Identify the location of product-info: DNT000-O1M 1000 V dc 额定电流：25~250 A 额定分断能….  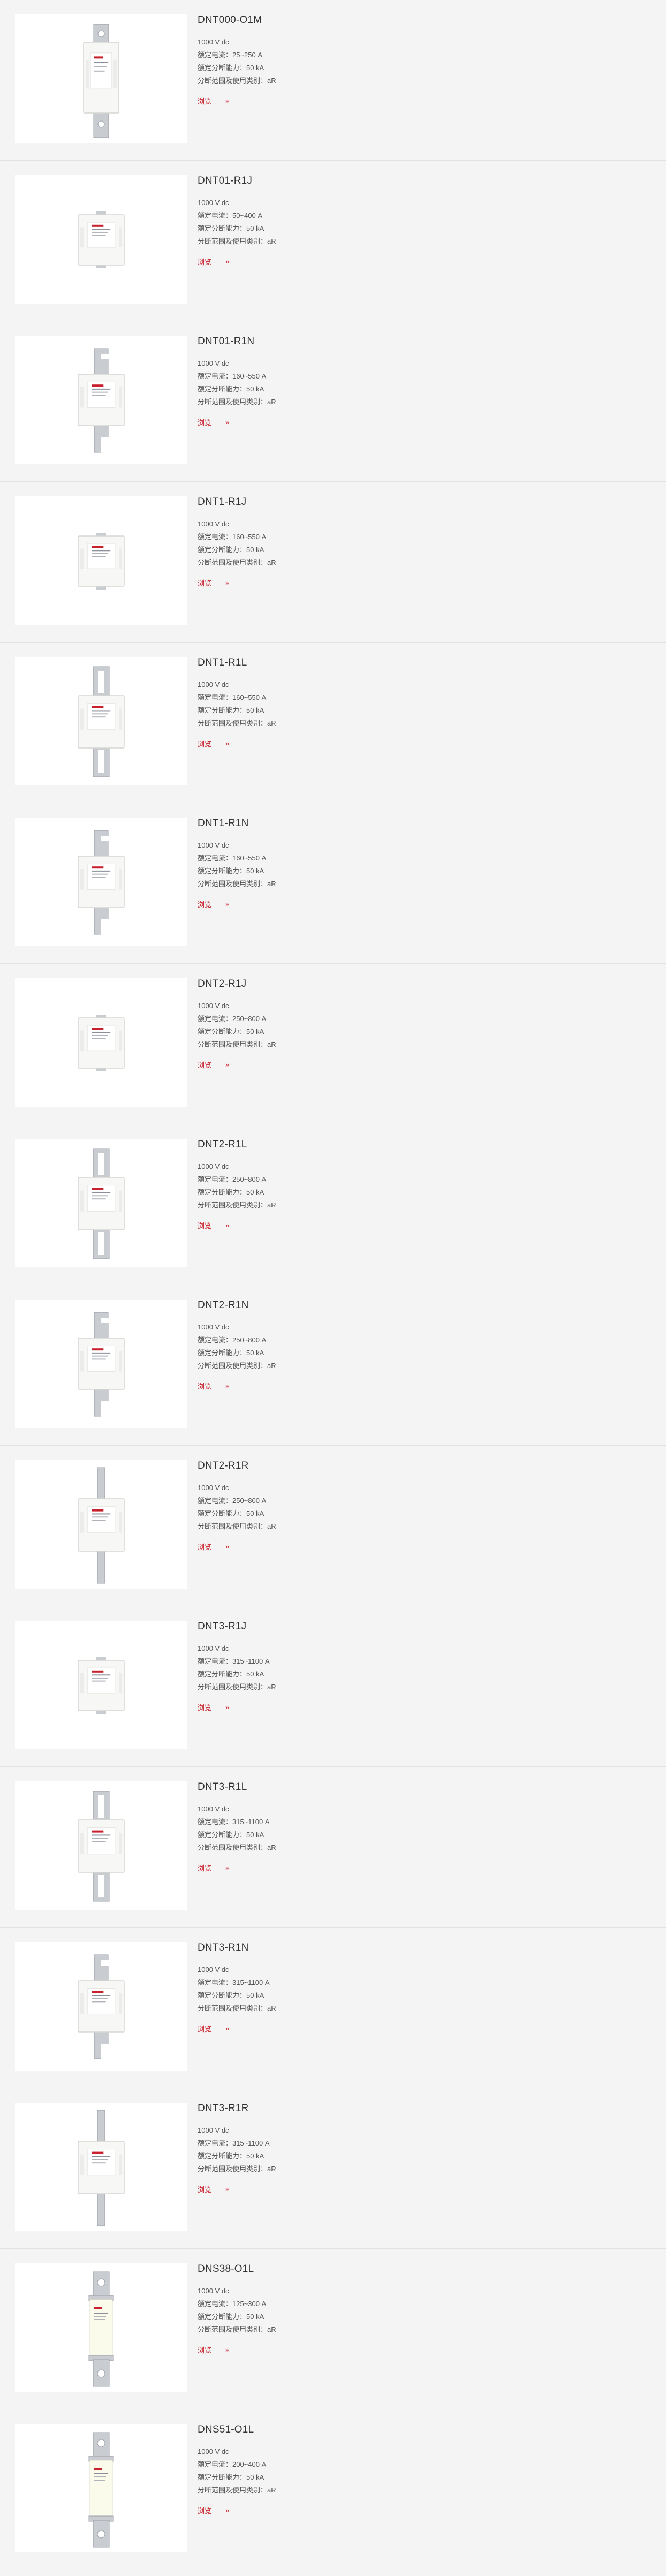
(417, 60).